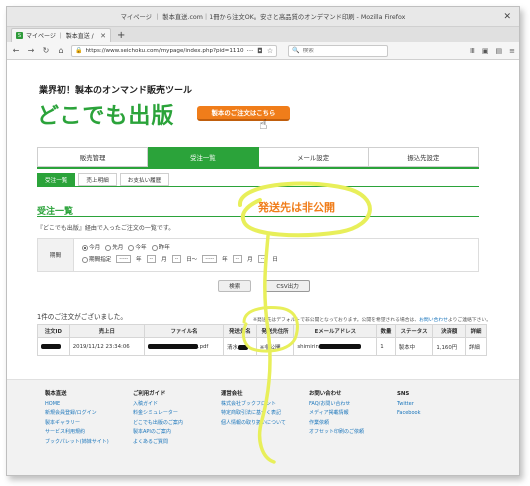 The height and width of the screenshot is (486, 530). I want to click on tab-label: マイページ ｜ 製本直送 /, so click(60, 36).